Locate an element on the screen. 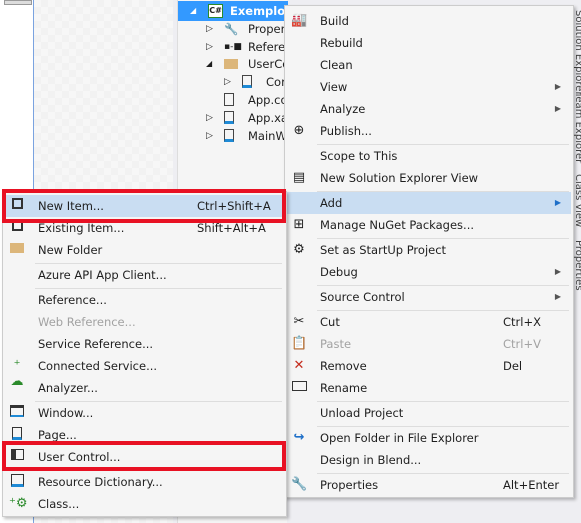 Image resolution: width=581 pixels, height=523 pixels. menu-item-open-folder: ↪ Open Folder in File Explorer is located at coordinates (429, 438).